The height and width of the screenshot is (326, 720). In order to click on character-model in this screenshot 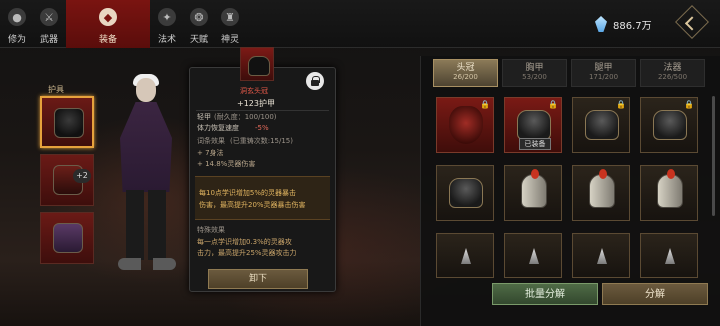, I will do `click(147, 176)`.